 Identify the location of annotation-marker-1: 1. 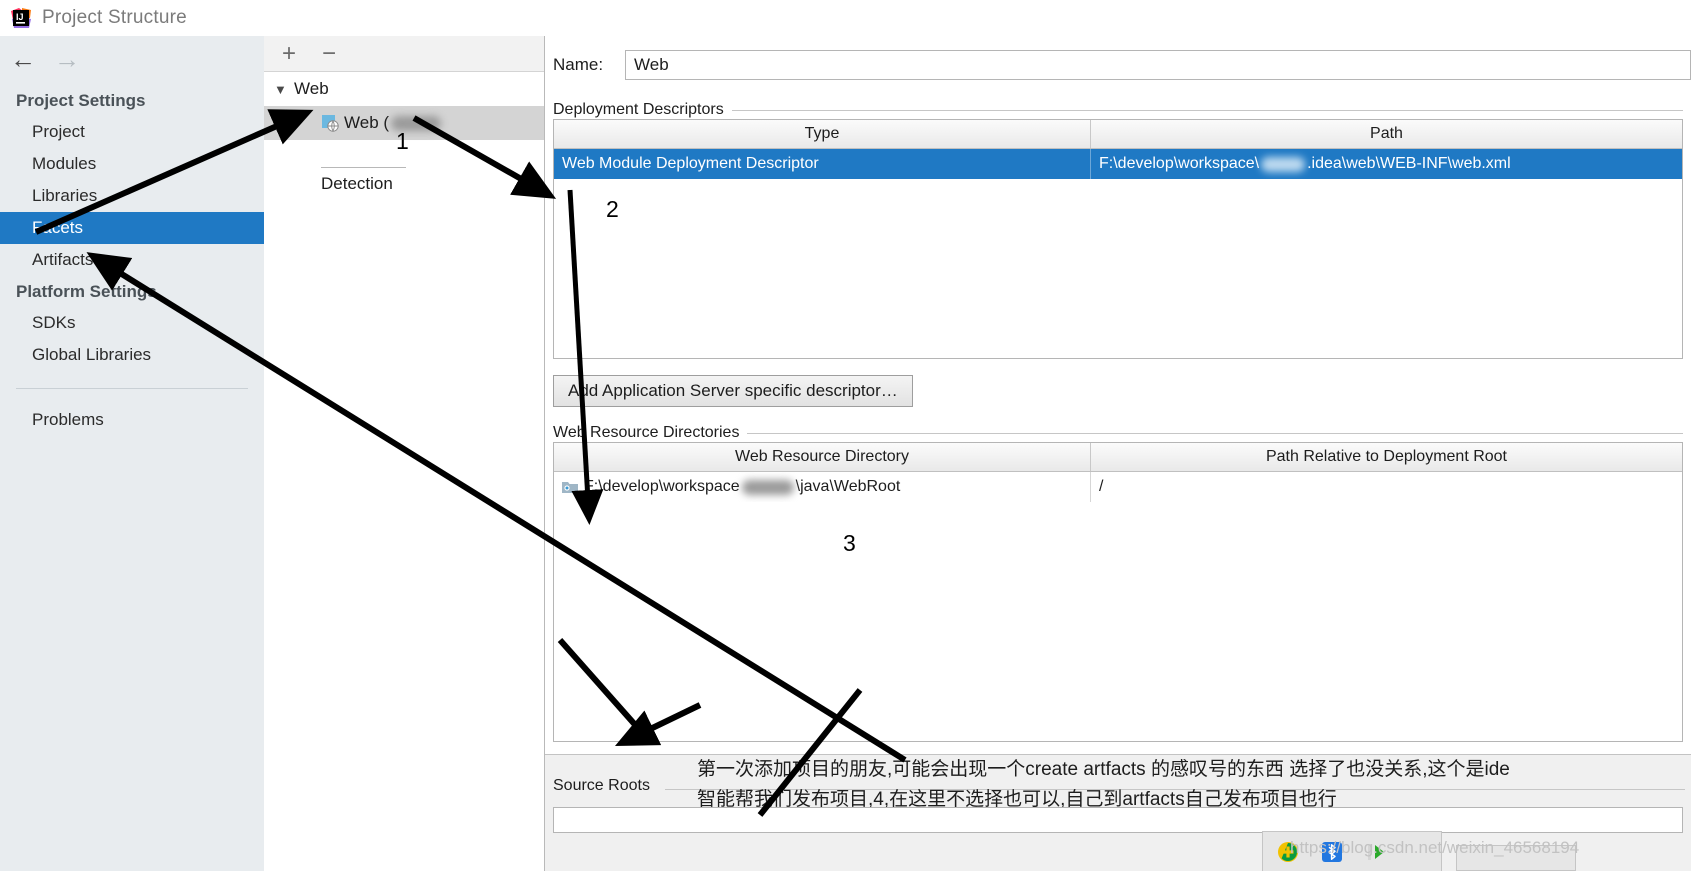
(402, 141).